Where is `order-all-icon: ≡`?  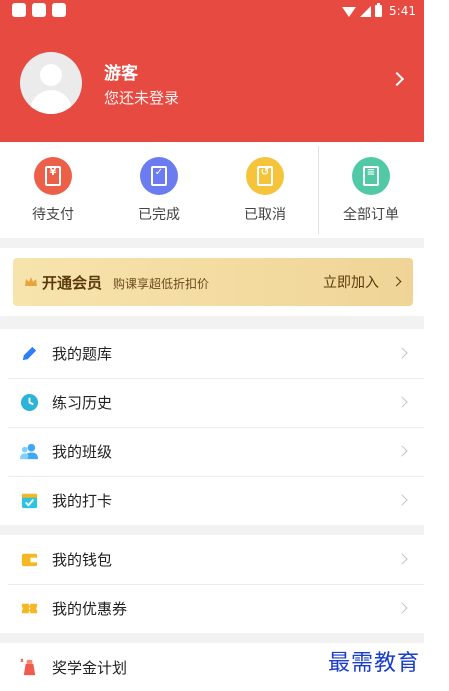
order-all-icon: ≡ is located at coordinates (371, 176).